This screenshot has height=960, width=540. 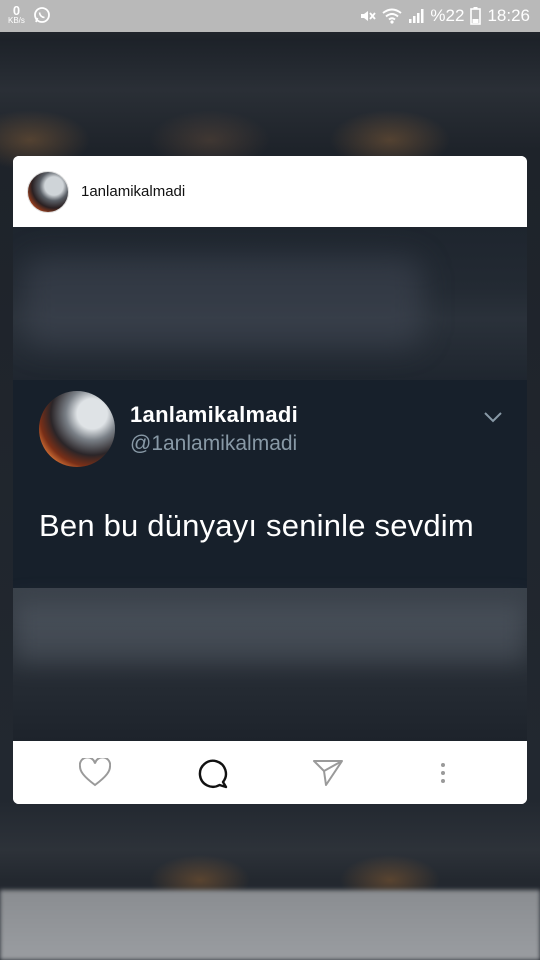 I want to click on chevron-down-icon, so click(x=493, y=419).